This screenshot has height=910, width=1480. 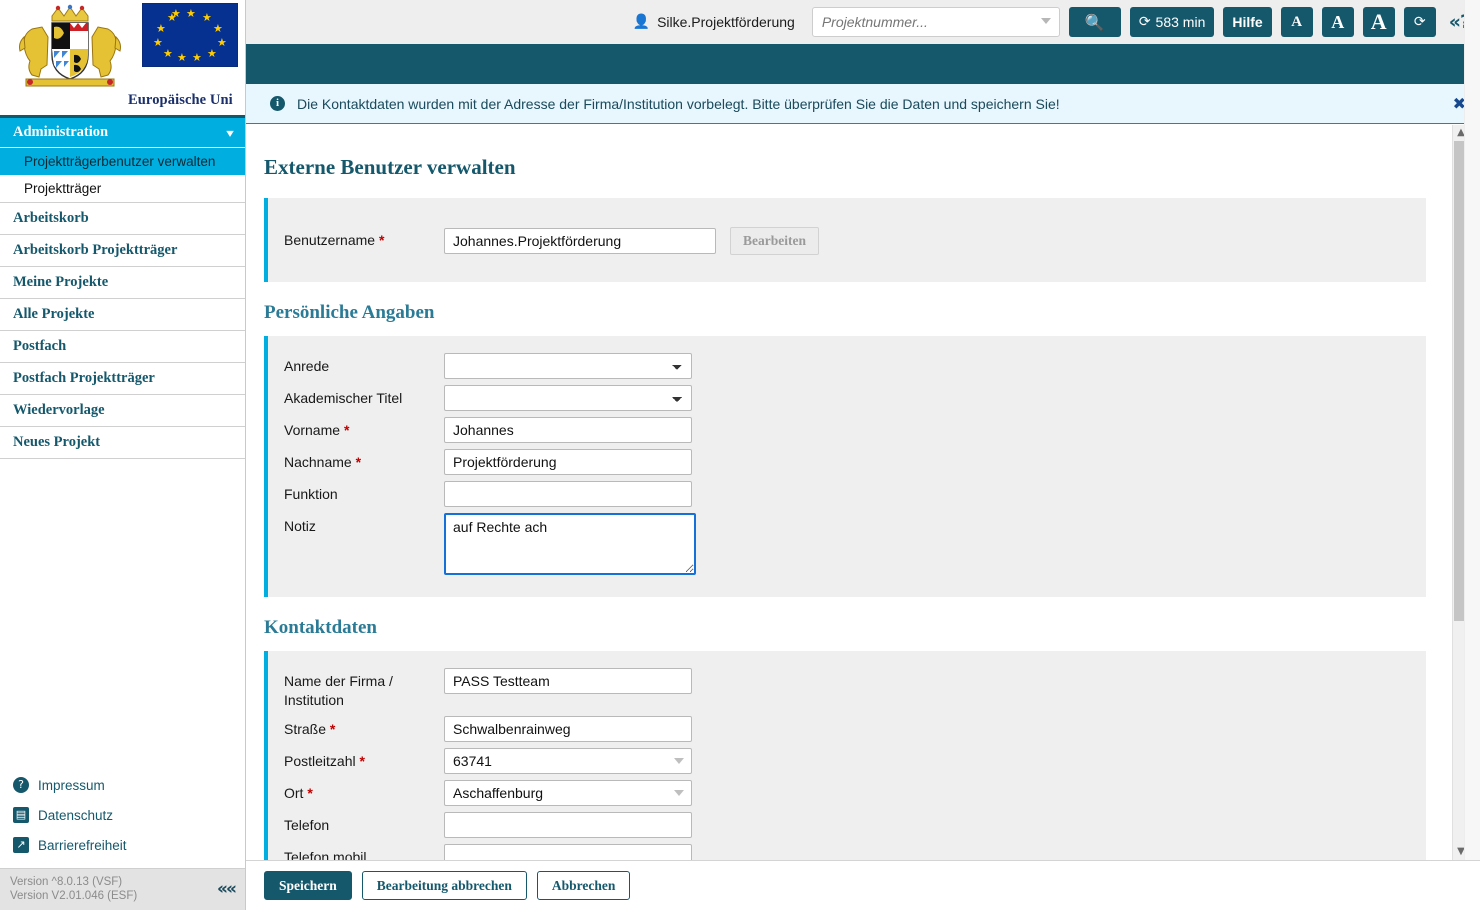 I want to click on field-row-postleitzahl: Postleitzahl *, so click(x=847, y=761).